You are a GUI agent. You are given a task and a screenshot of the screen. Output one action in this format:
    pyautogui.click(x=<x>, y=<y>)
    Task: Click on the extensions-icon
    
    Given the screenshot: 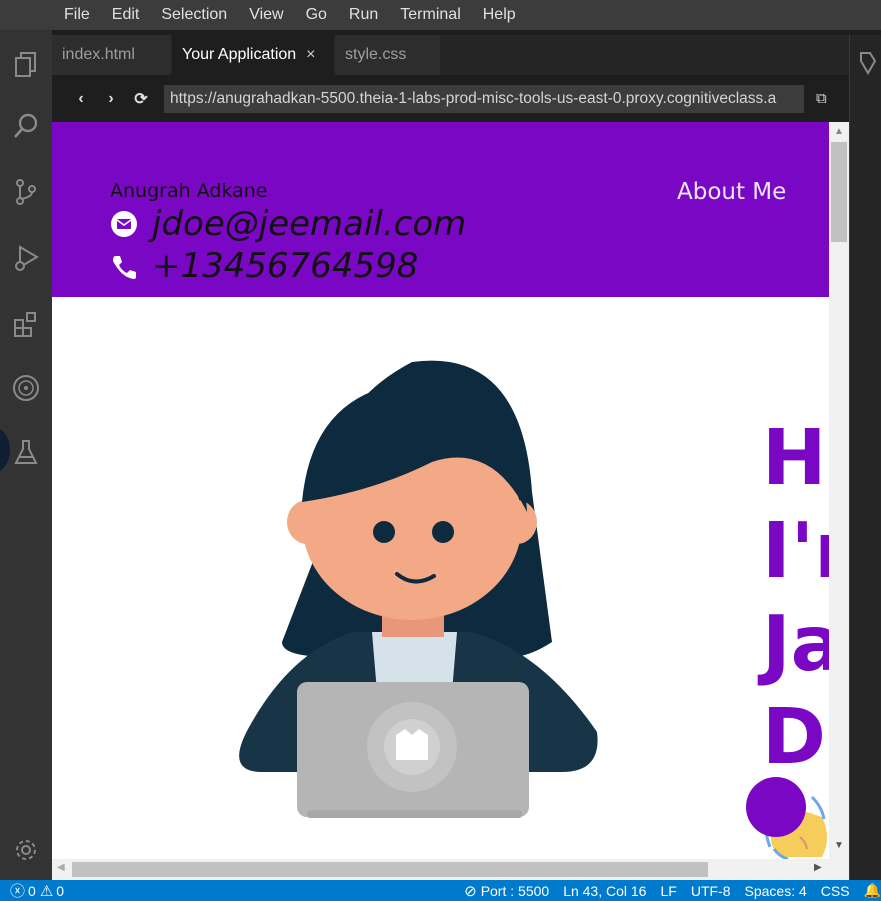 What is the action you would take?
    pyautogui.click(x=26, y=324)
    